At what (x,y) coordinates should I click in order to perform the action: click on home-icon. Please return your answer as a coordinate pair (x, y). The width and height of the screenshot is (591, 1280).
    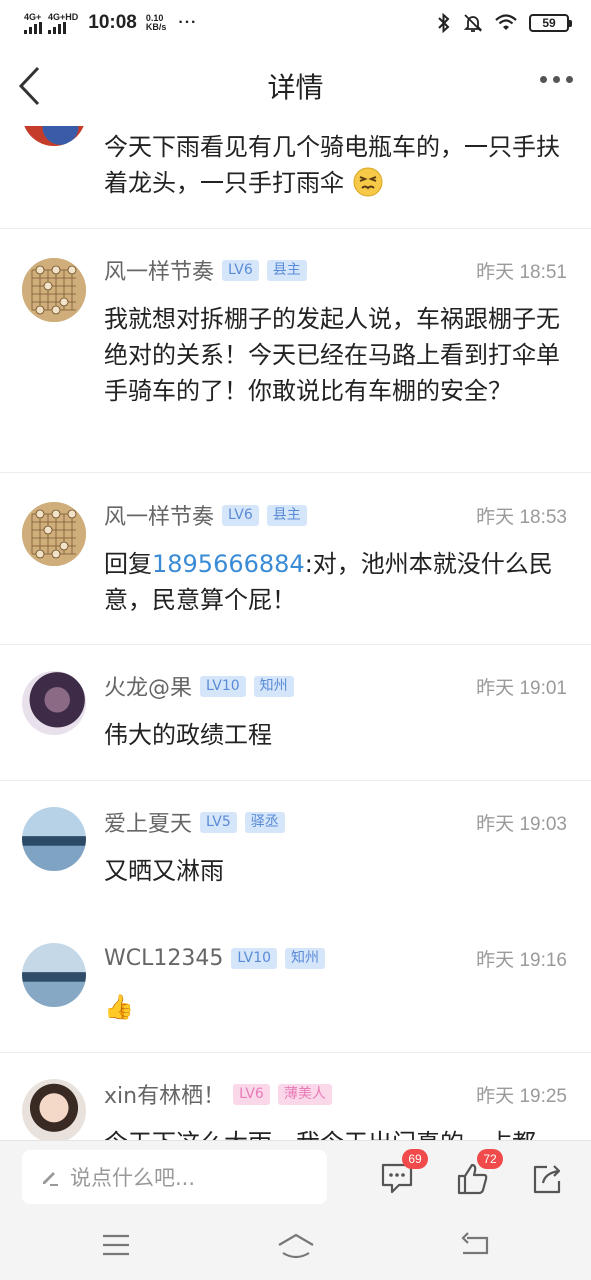
    Looking at the image, I should click on (296, 1246).